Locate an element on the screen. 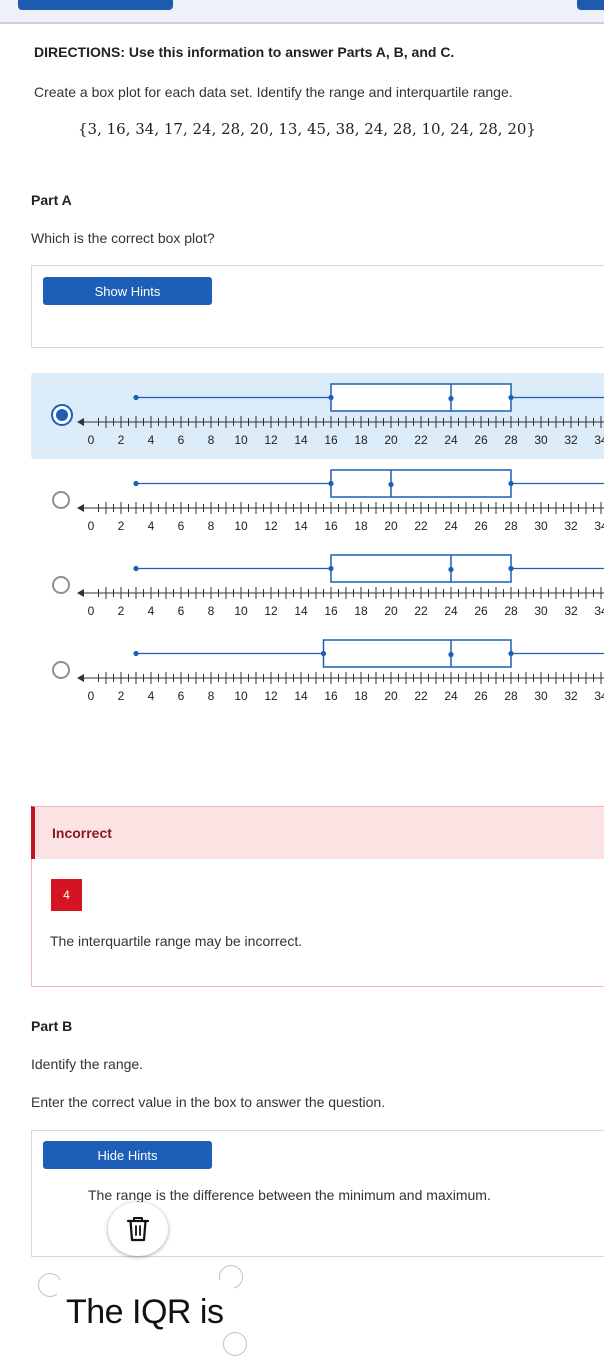 This screenshot has width=604, height=1356. option-1-radio is located at coordinates (62, 415).